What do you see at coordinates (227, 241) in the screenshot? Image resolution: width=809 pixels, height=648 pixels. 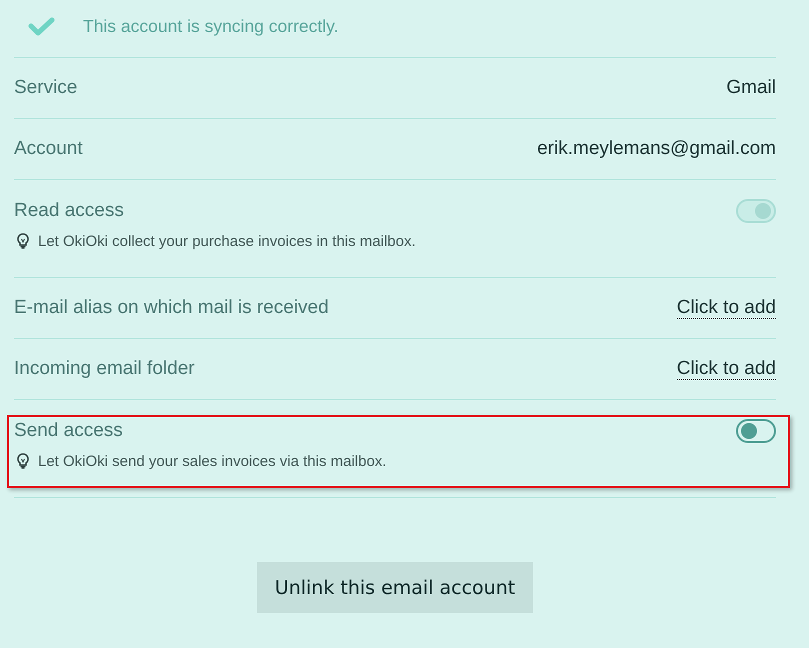 I see `hint-text: Let OkiOki collect your purchase invoices in this mailbox.` at bounding box center [227, 241].